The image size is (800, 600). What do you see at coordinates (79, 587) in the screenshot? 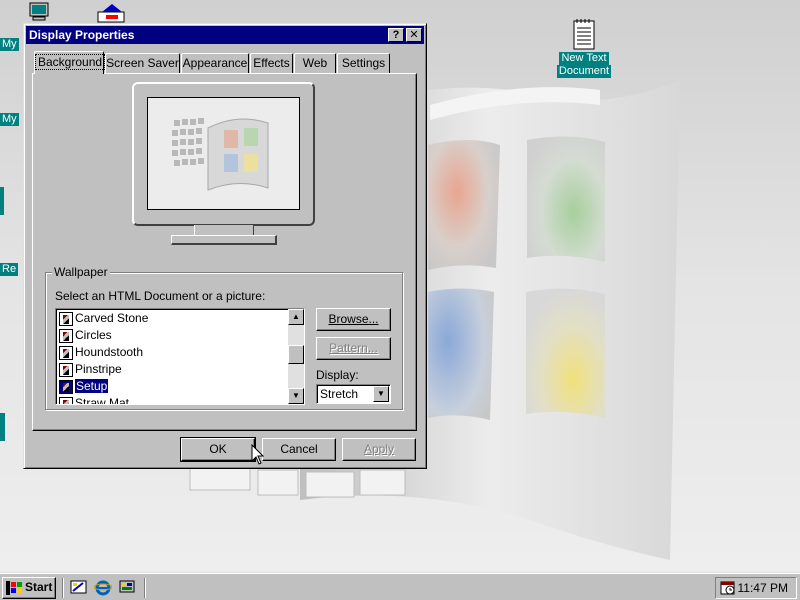
I see `show-desktop-icon` at bounding box center [79, 587].